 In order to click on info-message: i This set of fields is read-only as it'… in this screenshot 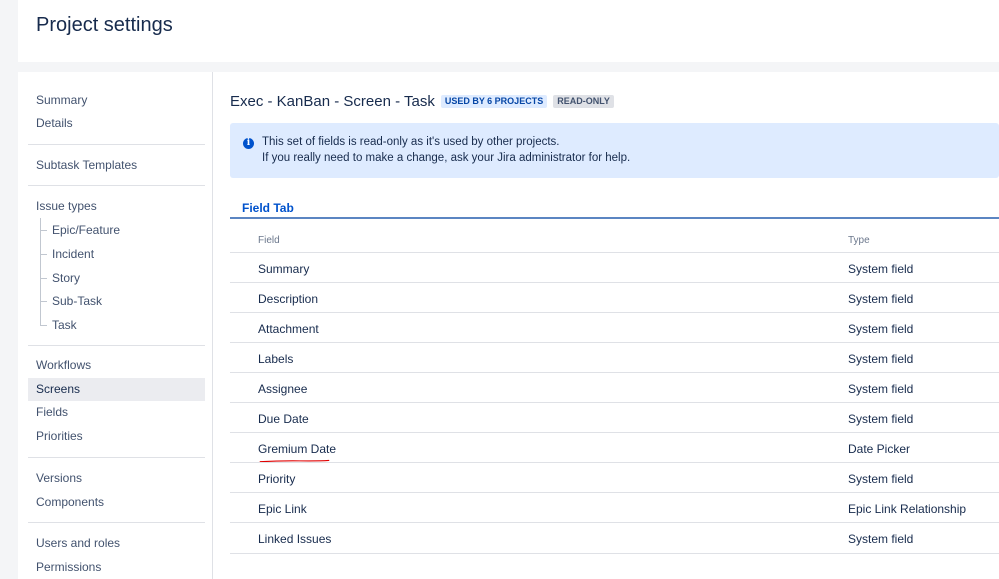, I will do `click(614, 150)`.